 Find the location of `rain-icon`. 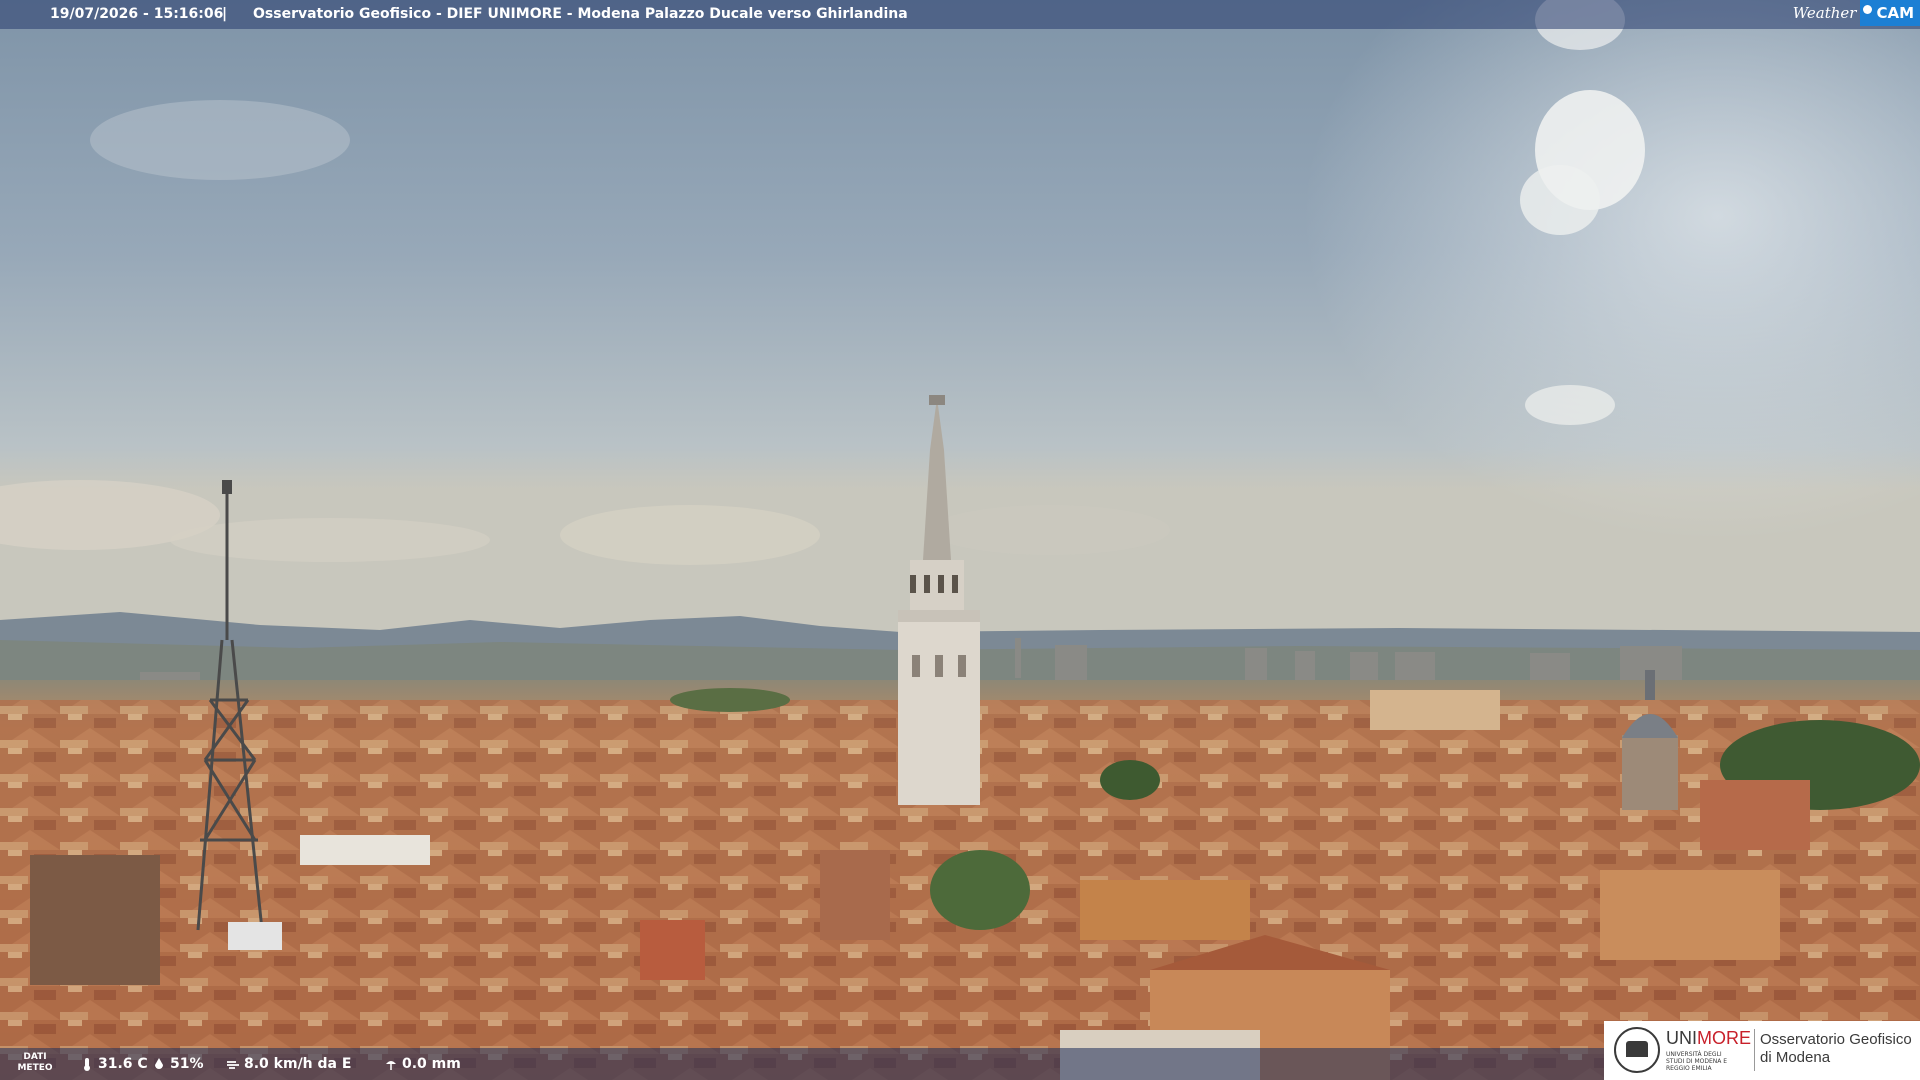

rain-icon is located at coordinates (391, 1065).